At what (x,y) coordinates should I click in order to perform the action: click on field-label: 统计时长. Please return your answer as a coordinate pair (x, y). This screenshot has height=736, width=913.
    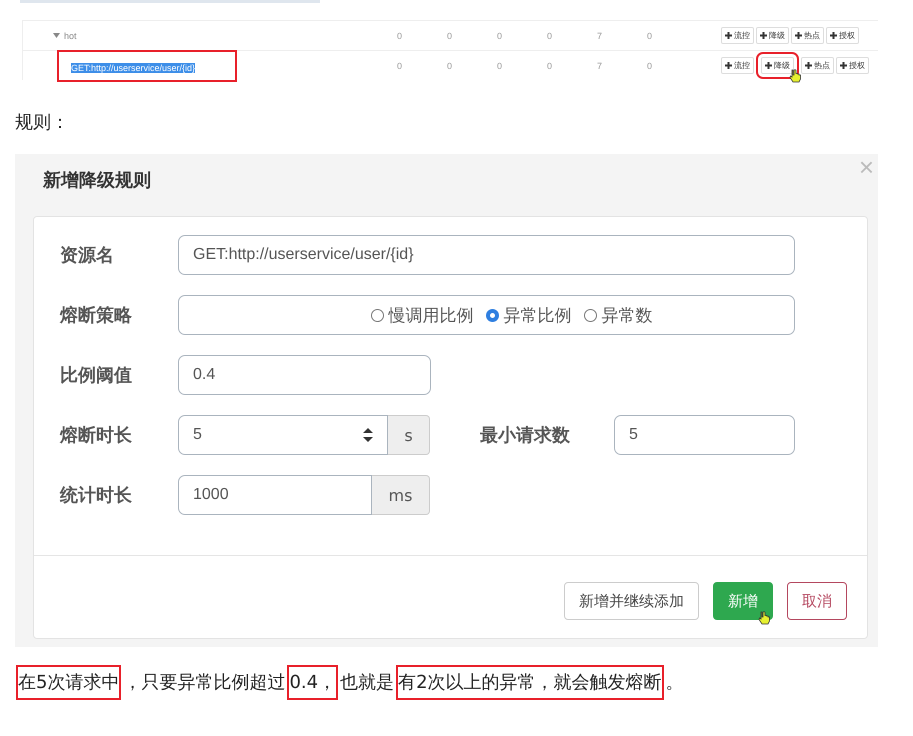
    Looking at the image, I should click on (96, 495).